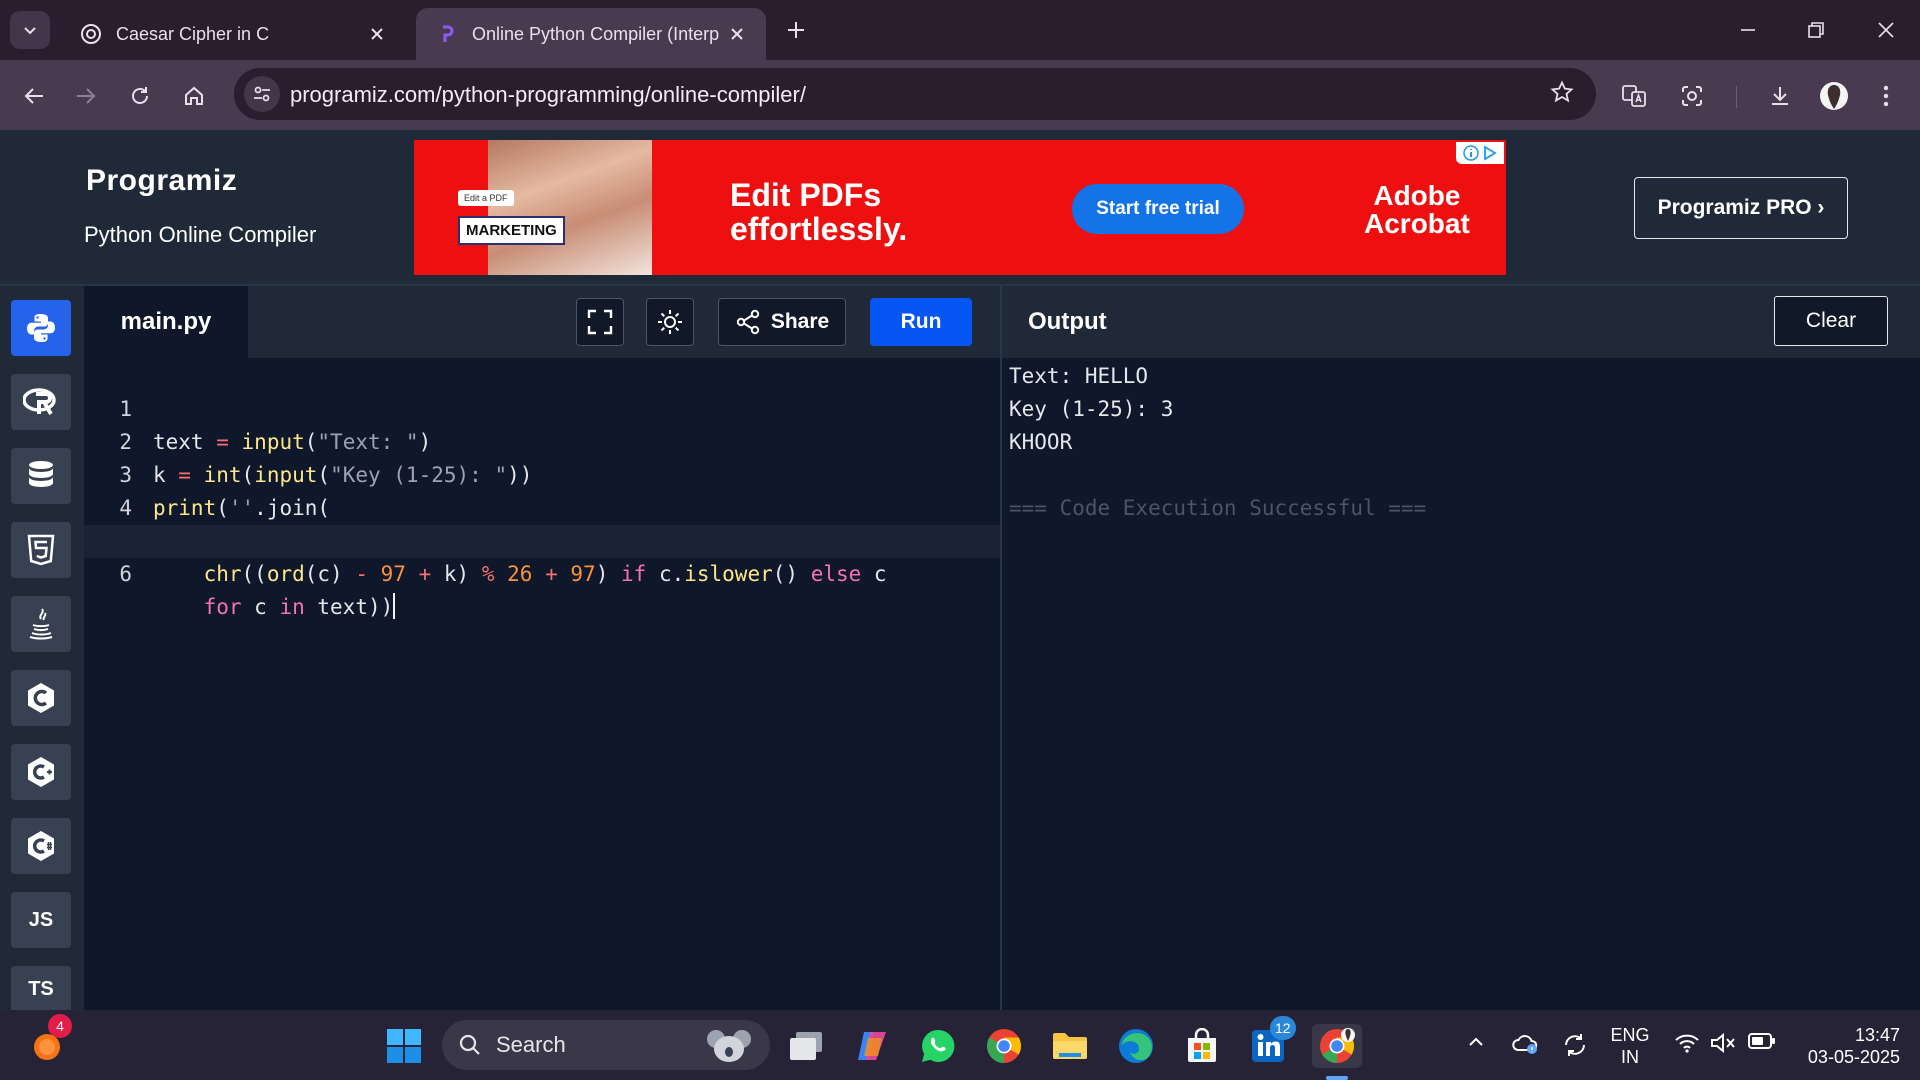 The width and height of the screenshot is (1920, 1080). I want to click on close-window-button, so click(1886, 30).